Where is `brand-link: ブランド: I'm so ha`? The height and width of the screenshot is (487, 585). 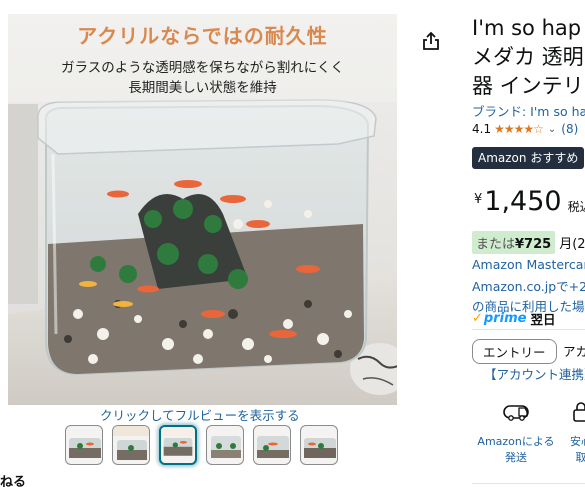 brand-link: ブランド: I'm so ha is located at coordinates (528, 110).